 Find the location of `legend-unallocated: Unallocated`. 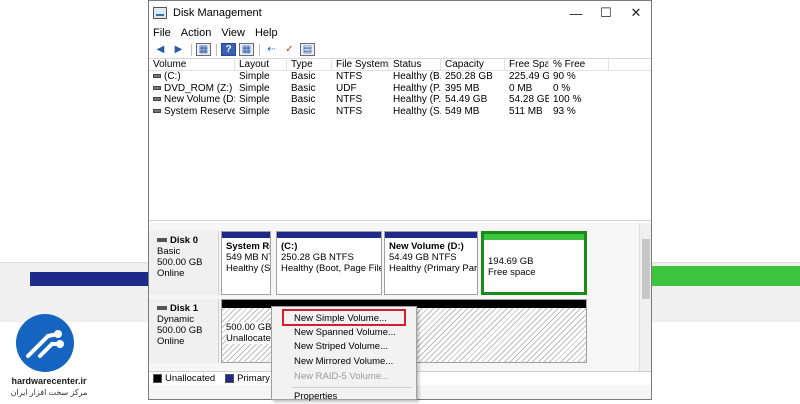

legend-unallocated: Unallocated is located at coordinates (184, 378).